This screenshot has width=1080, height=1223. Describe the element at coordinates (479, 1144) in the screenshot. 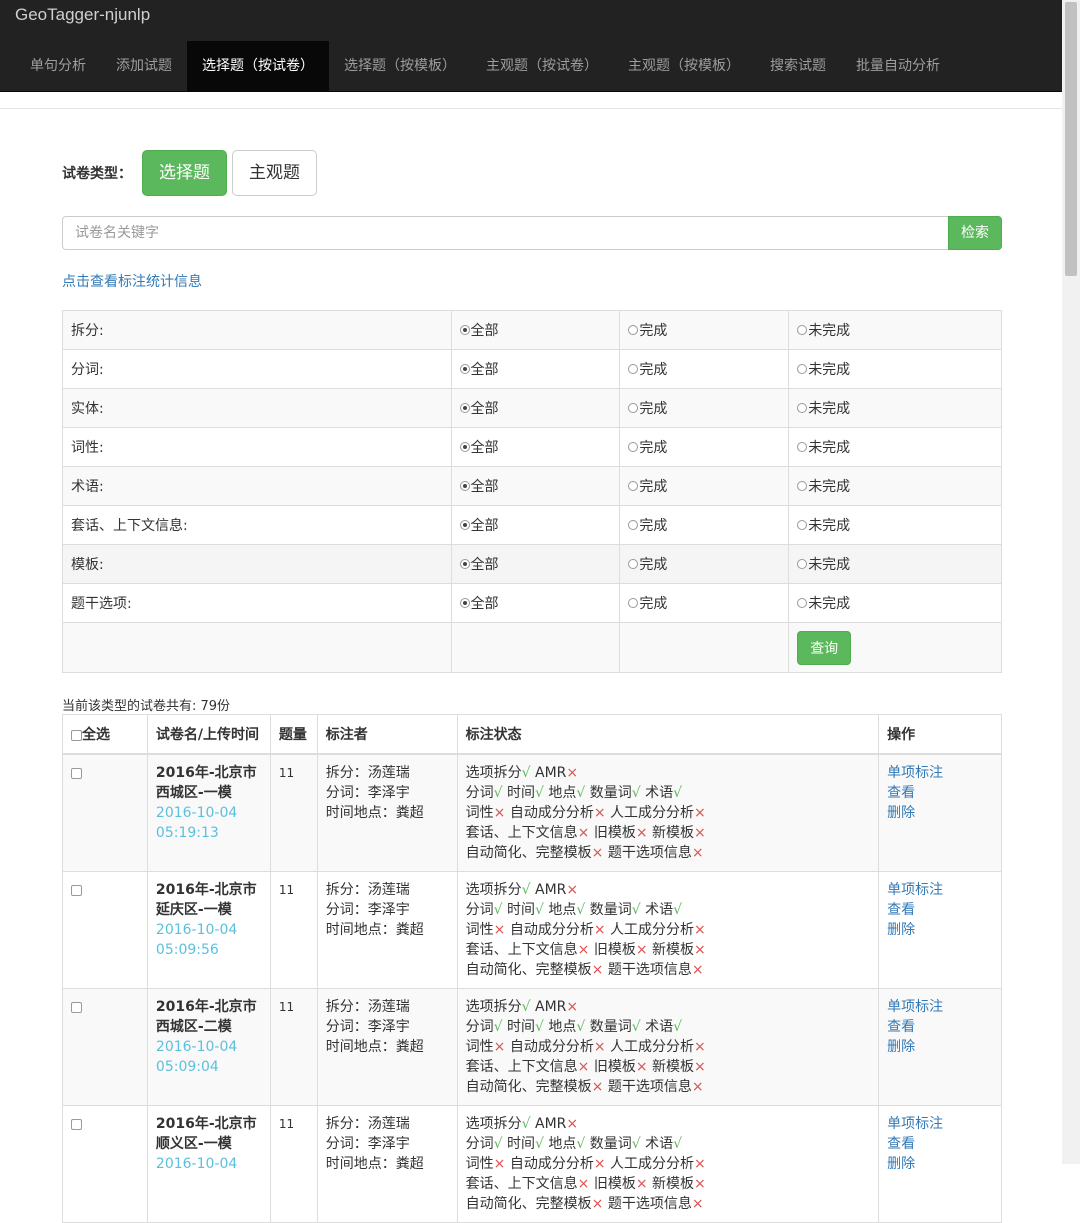

I see `status-item-label: 分词` at that location.